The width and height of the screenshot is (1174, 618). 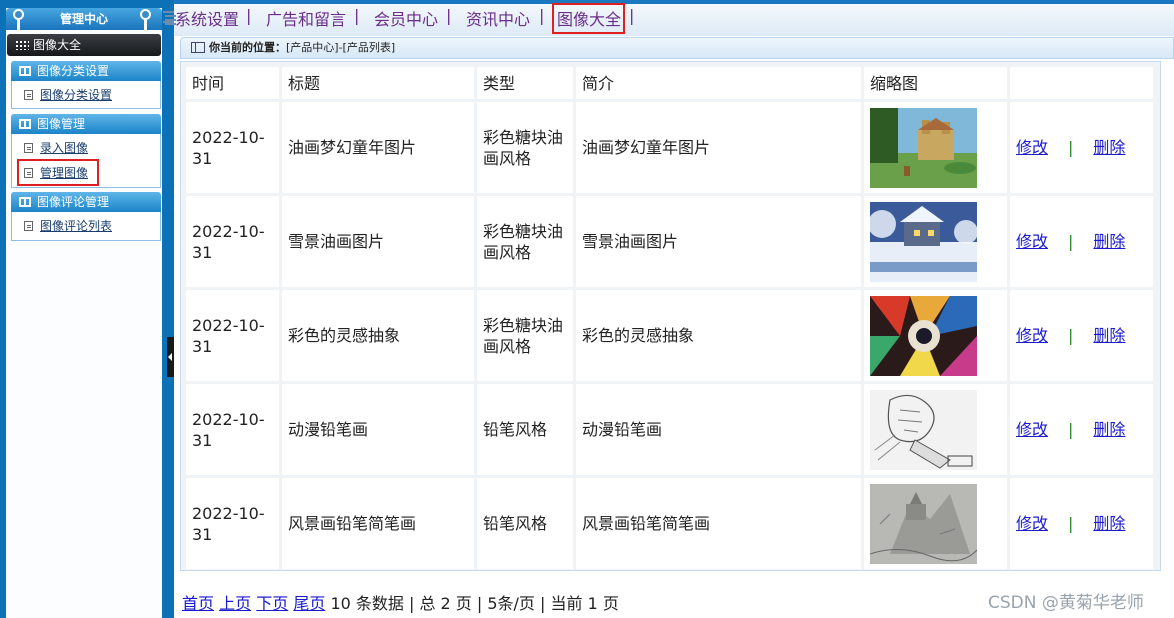 I want to click on sidebar-link-label: 图像评论列表, so click(x=76, y=226).